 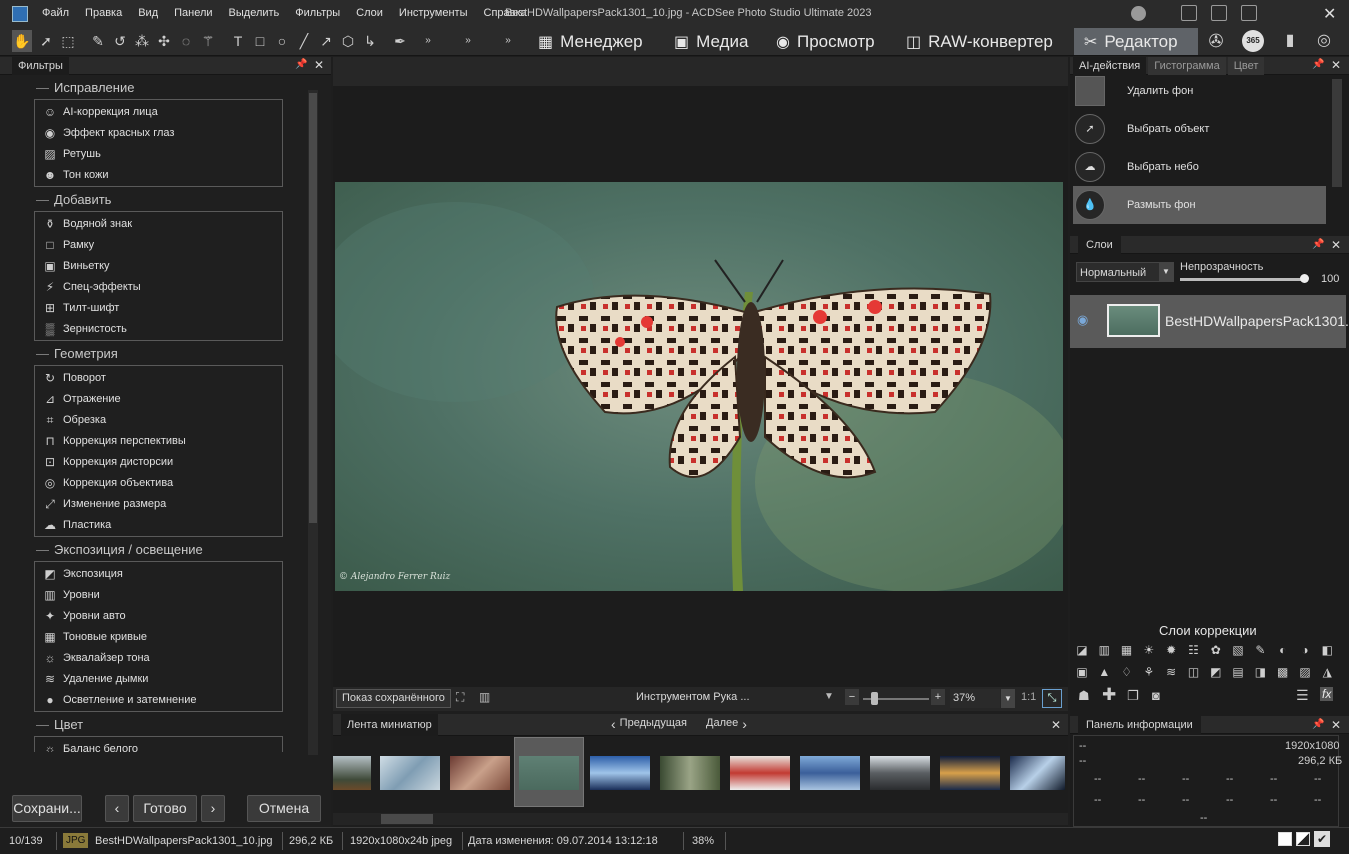 I want to click on pin-info-icon: 📌, so click(x=1318, y=724).